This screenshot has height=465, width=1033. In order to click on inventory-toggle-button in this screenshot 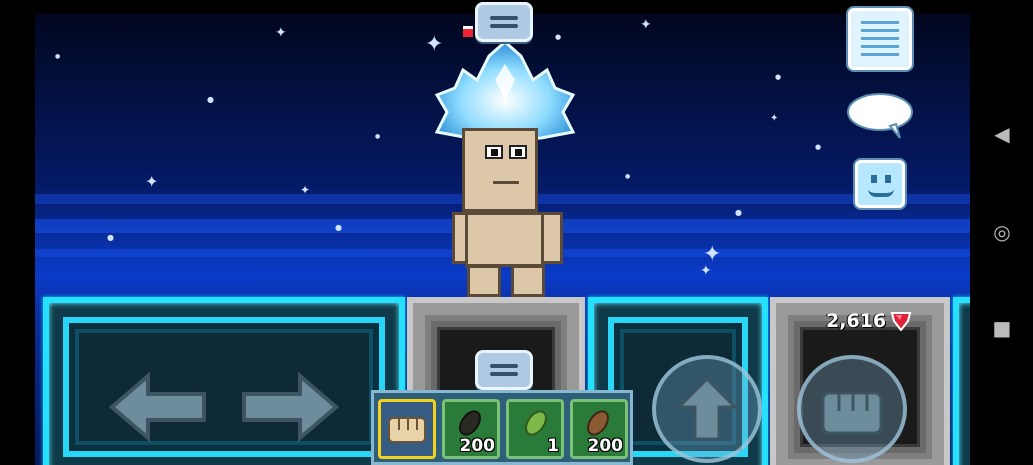, I will do `click(504, 370)`.